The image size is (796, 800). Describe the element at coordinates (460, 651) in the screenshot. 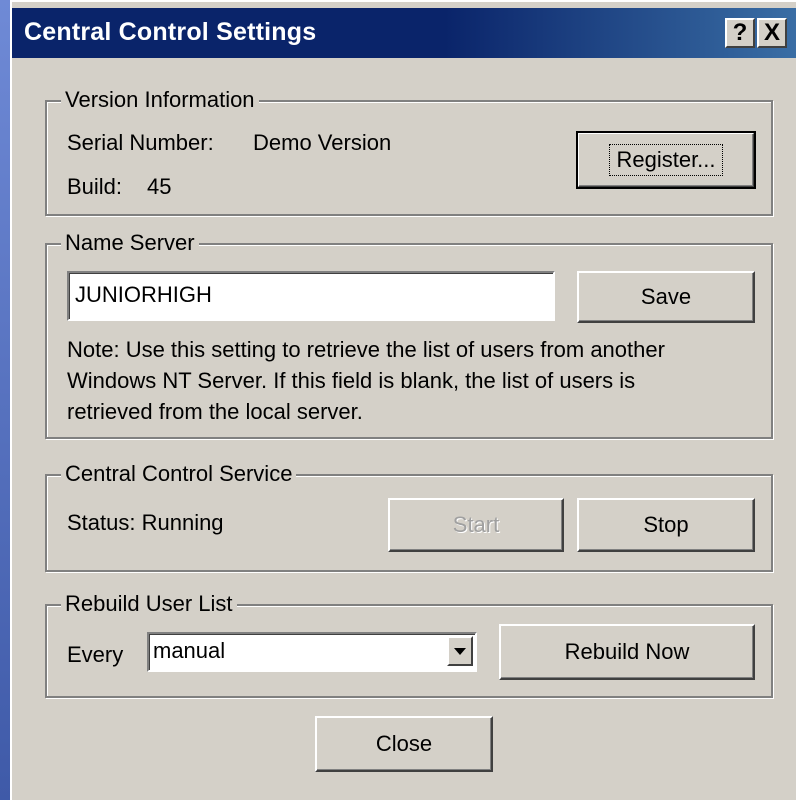

I see `chevron-down-icon` at that location.